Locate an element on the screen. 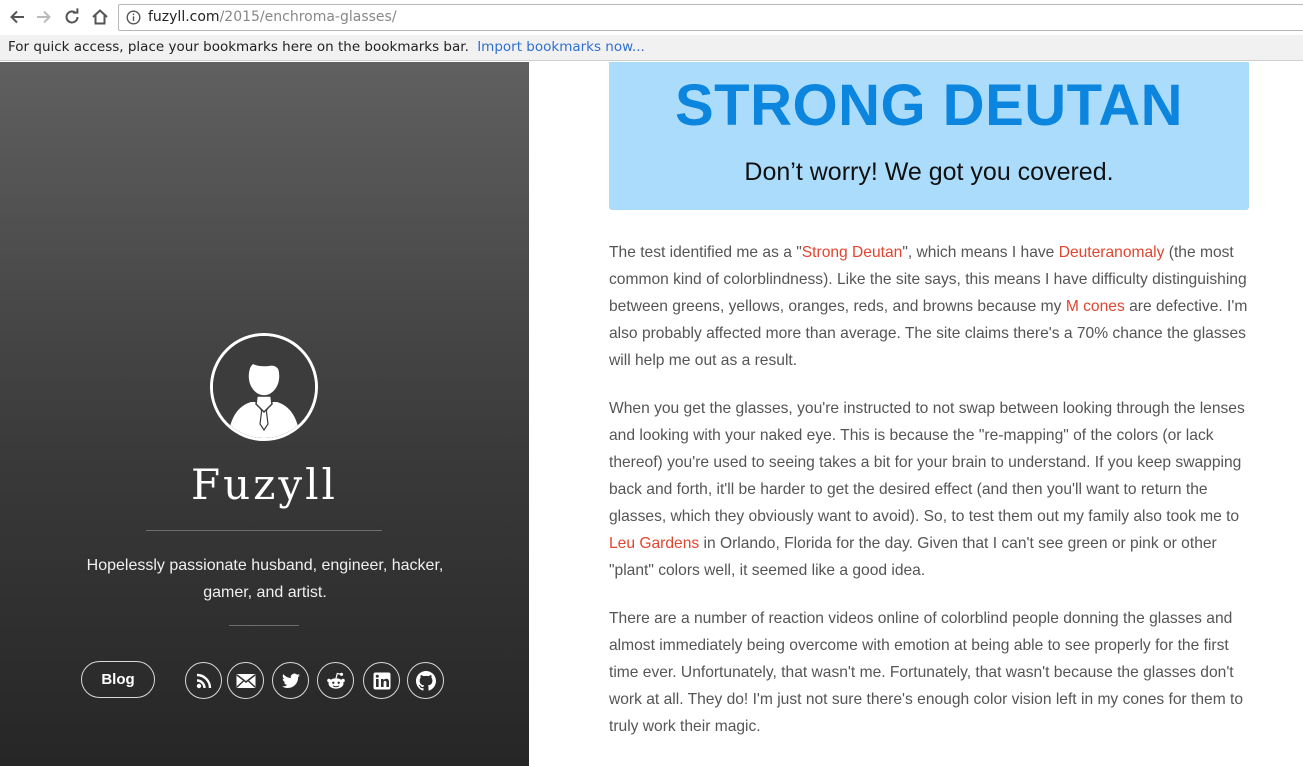 This screenshot has width=1303, height=766. back-button is located at coordinates (17, 17).